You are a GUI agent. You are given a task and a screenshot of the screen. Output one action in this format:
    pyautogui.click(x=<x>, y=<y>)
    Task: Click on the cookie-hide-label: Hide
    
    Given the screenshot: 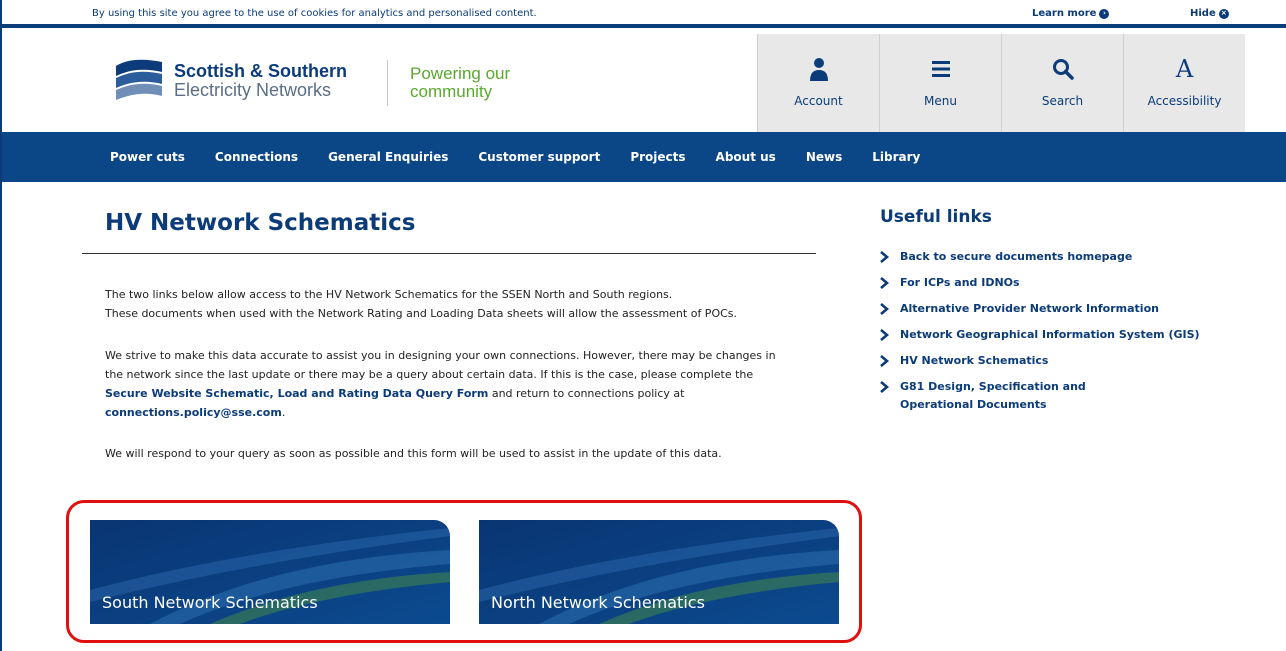 What is the action you would take?
    pyautogui.click(x=1203, y=13)
    